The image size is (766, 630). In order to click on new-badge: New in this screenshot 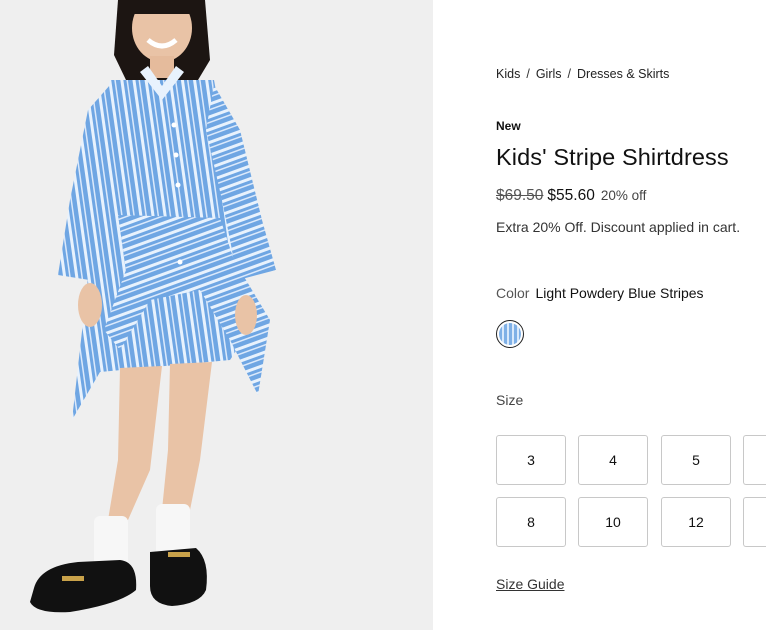, I will do `click(508, 126)`.